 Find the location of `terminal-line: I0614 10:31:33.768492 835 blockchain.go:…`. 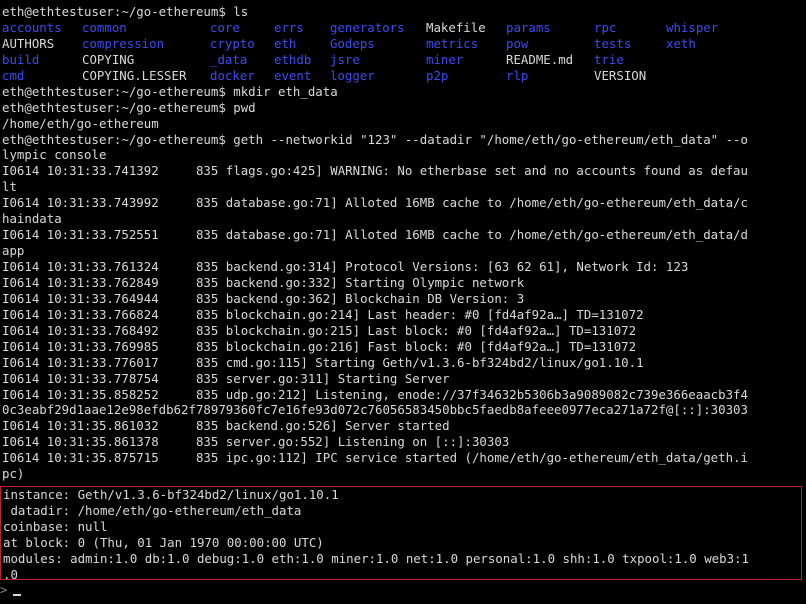

terminal-line: I0614 10:31:33.768492 835 blockchain.go:… is located at coordinates (319, 330).